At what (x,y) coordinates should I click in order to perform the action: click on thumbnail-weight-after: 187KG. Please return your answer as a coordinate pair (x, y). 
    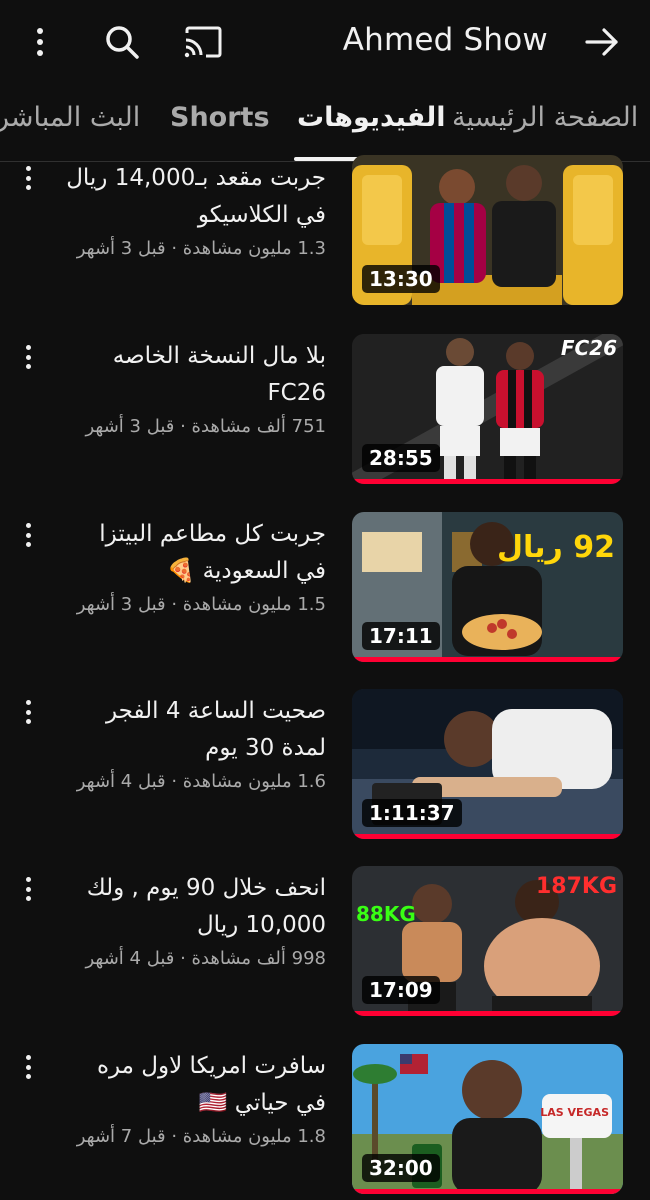
    Looking at the image, I should click on (576, 886).